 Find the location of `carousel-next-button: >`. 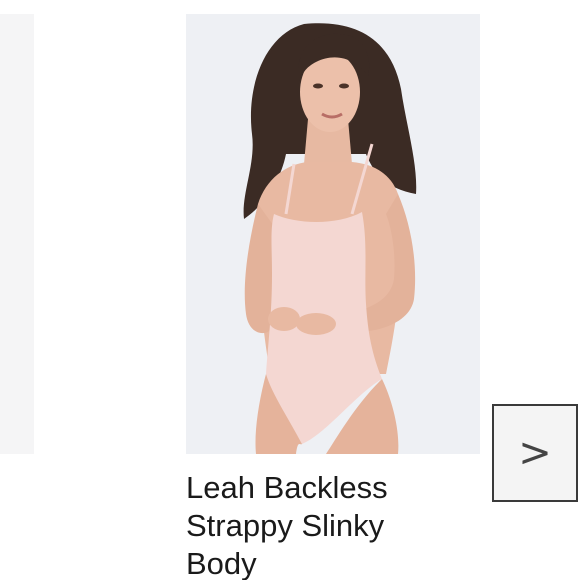

carousel-next-button: > is located at coordinates (535, 453).